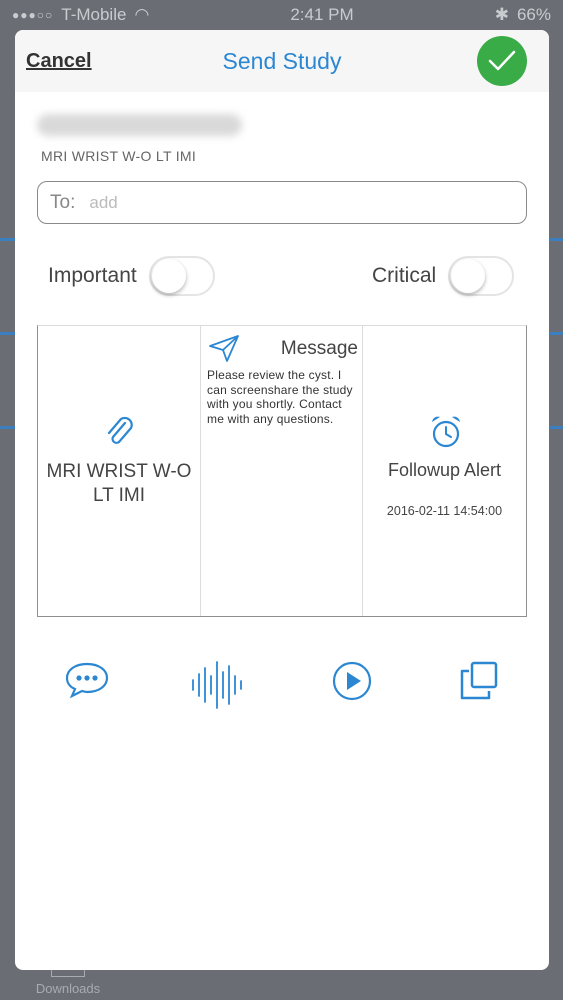 This screenshot has width=563, height=1000. What do you see at coordinates (142, 14) in the screenshot?
I see `wifi-icon: ◠` at bounding box center [142, 14].